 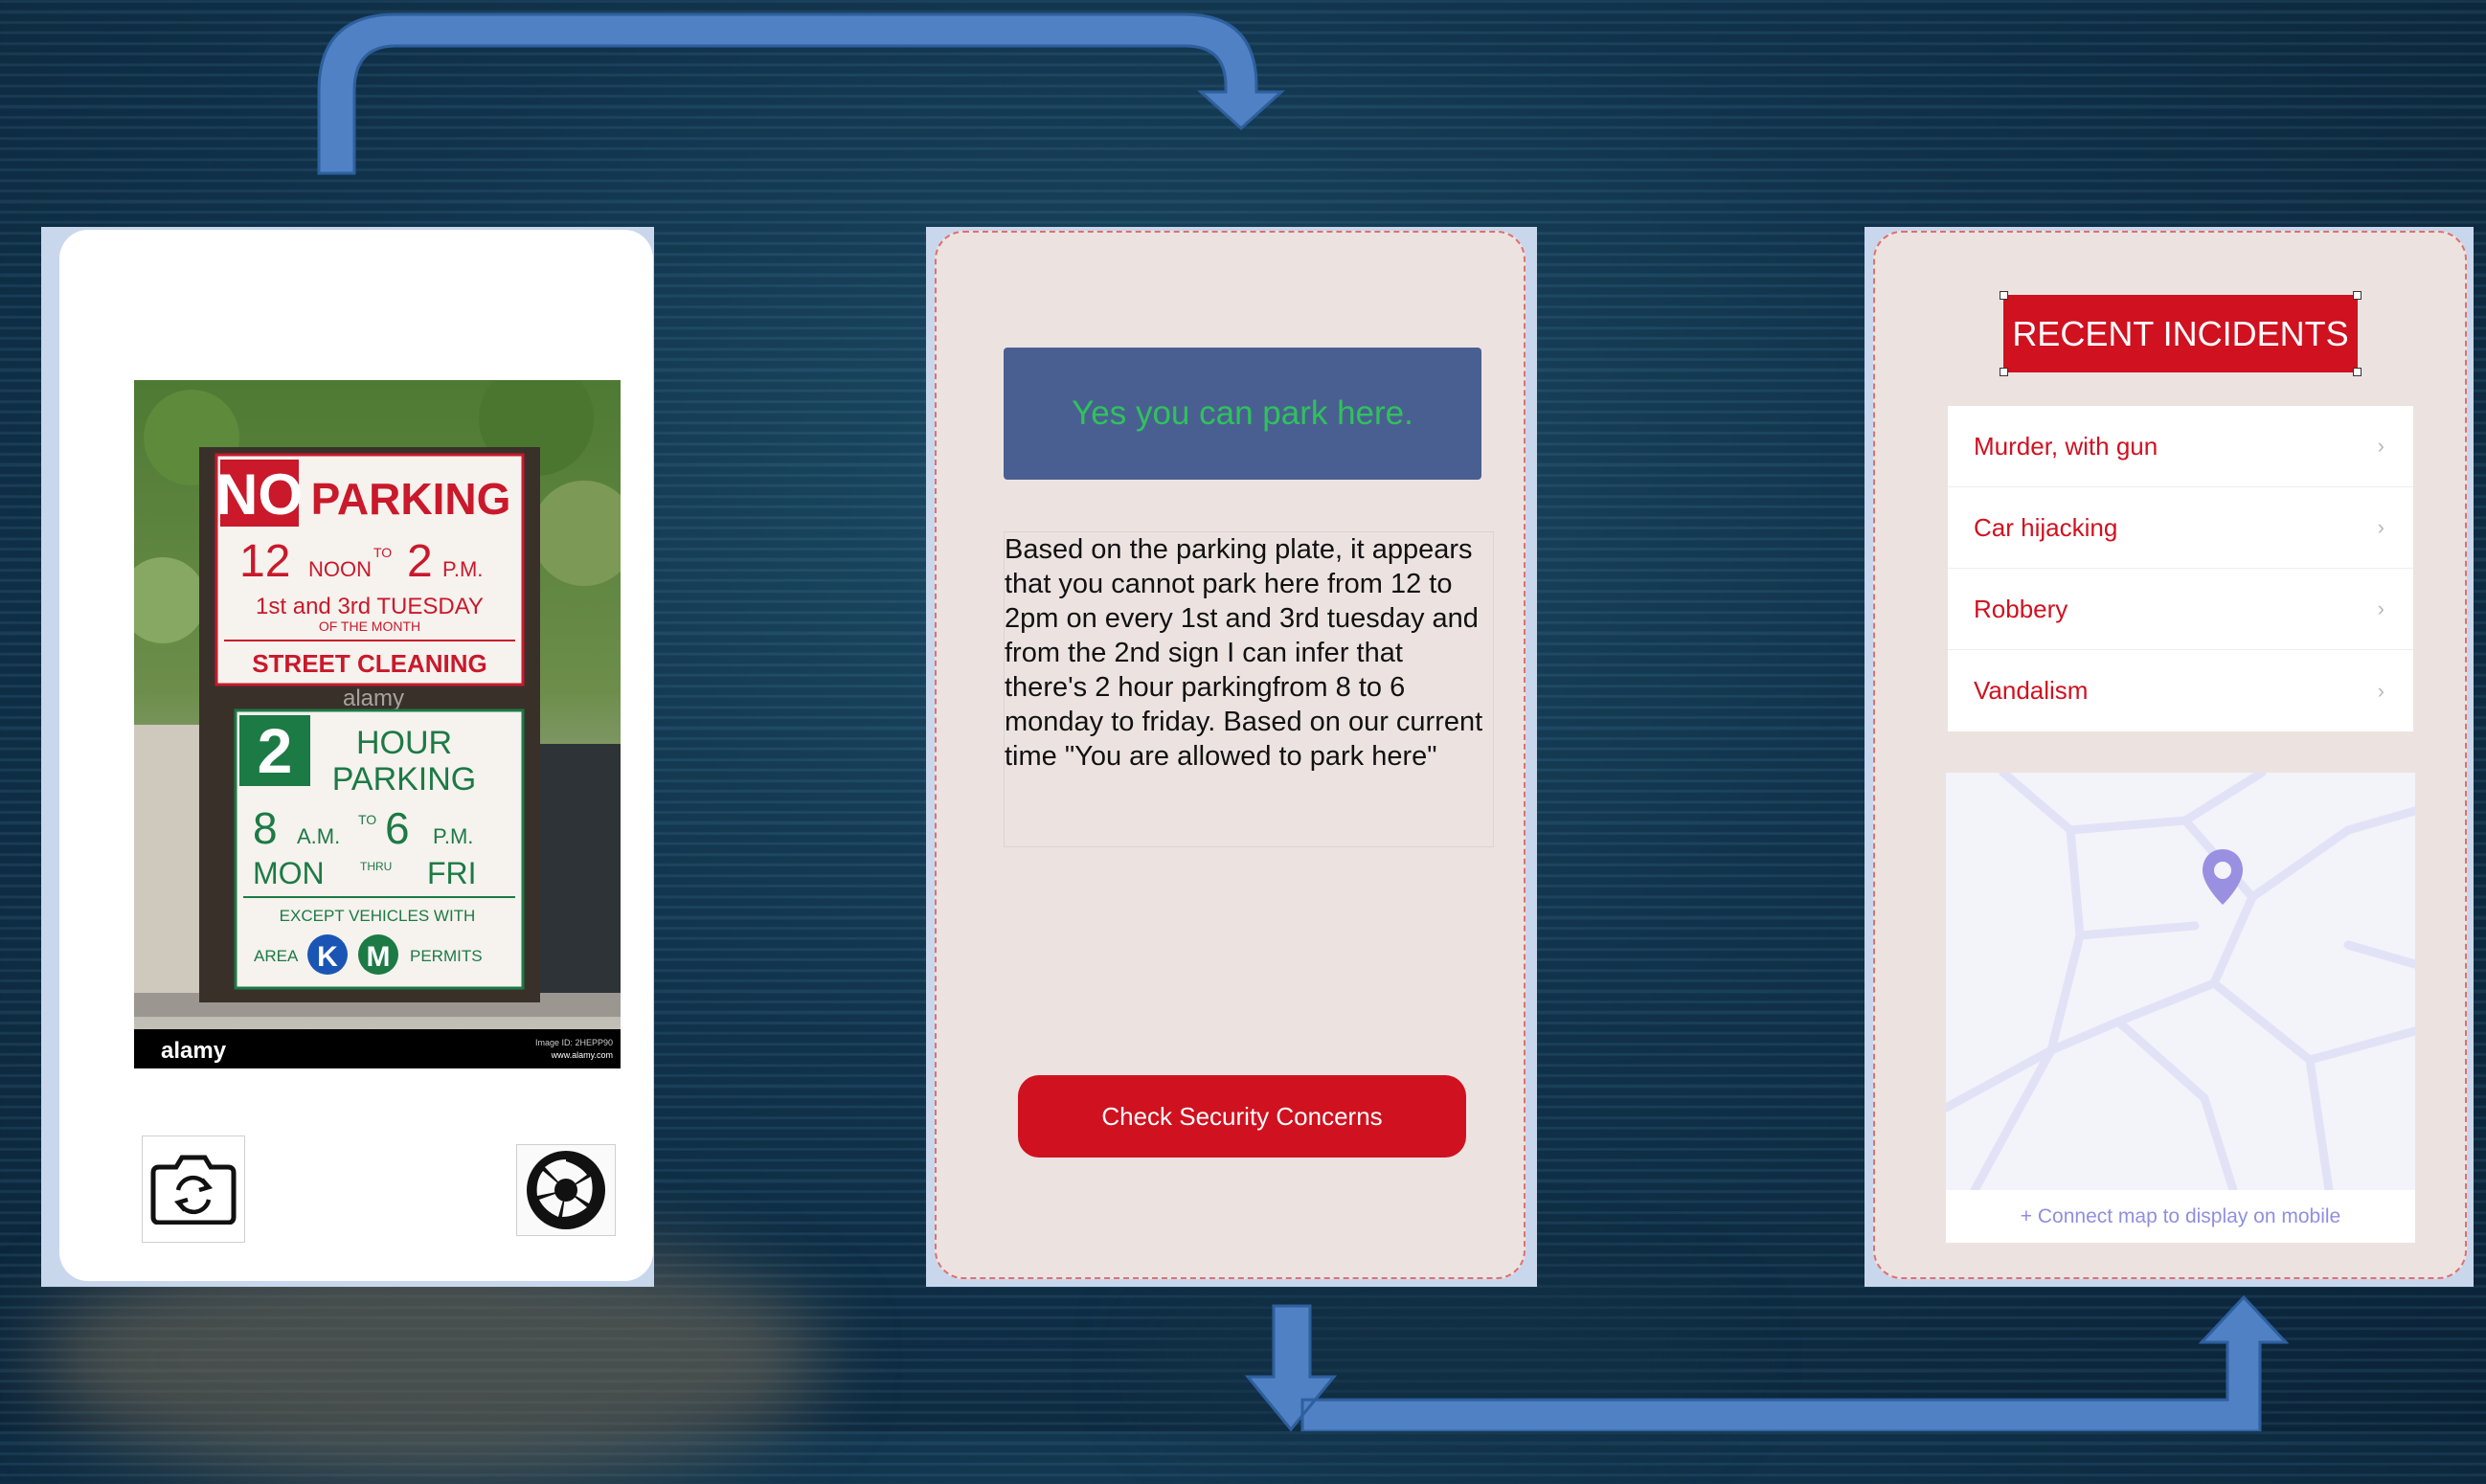 I want to click on connect-map-link: + Connect map to display on mobile, so click(x=2180, y=1216).